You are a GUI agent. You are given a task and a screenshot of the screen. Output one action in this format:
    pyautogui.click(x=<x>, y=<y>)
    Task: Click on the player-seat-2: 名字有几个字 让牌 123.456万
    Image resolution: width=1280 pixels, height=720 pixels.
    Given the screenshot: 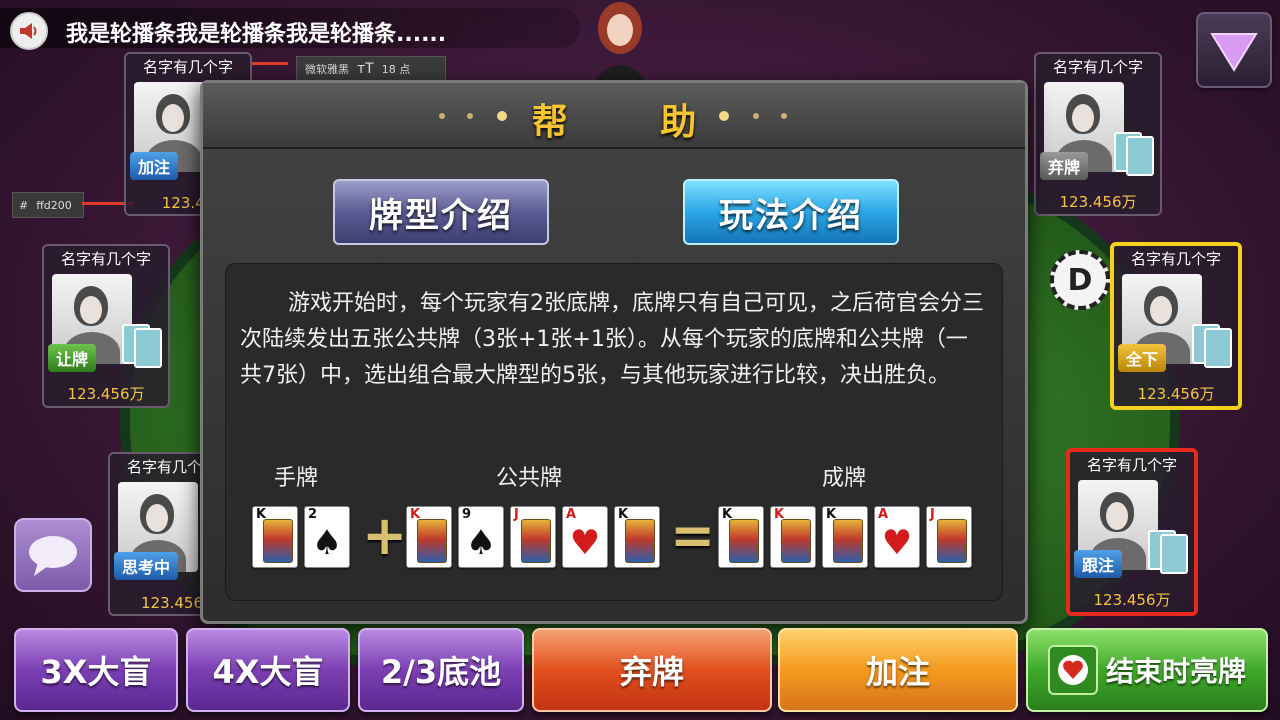 What is the action you would take?
    pyautogui.click(x=106, y=326)
    